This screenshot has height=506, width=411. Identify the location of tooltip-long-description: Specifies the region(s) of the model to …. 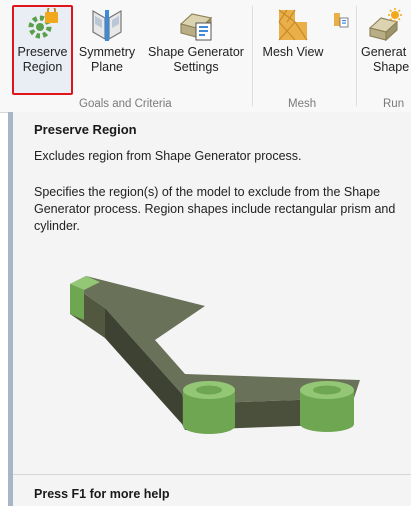
(215, 209).